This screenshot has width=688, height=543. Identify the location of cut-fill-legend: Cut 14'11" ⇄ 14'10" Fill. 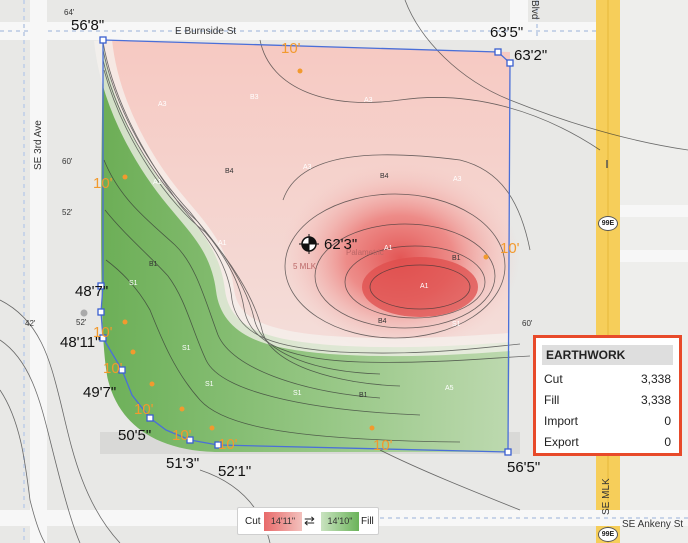
(308, 521).